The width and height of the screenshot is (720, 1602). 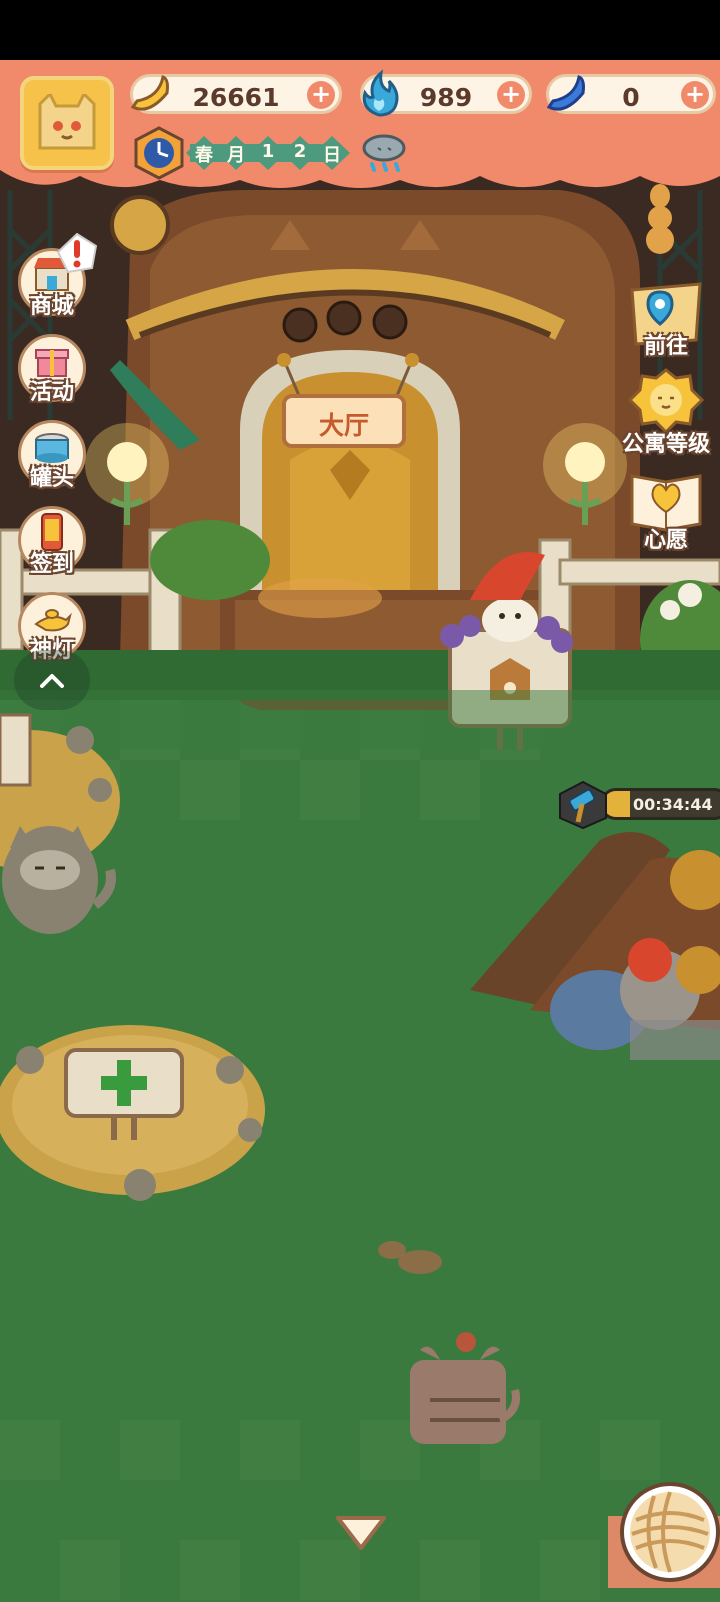 What do you see at coordinates (695, 95) in the screenshot?
I see `add-gem-button: +` at bounding box center [695, 95].